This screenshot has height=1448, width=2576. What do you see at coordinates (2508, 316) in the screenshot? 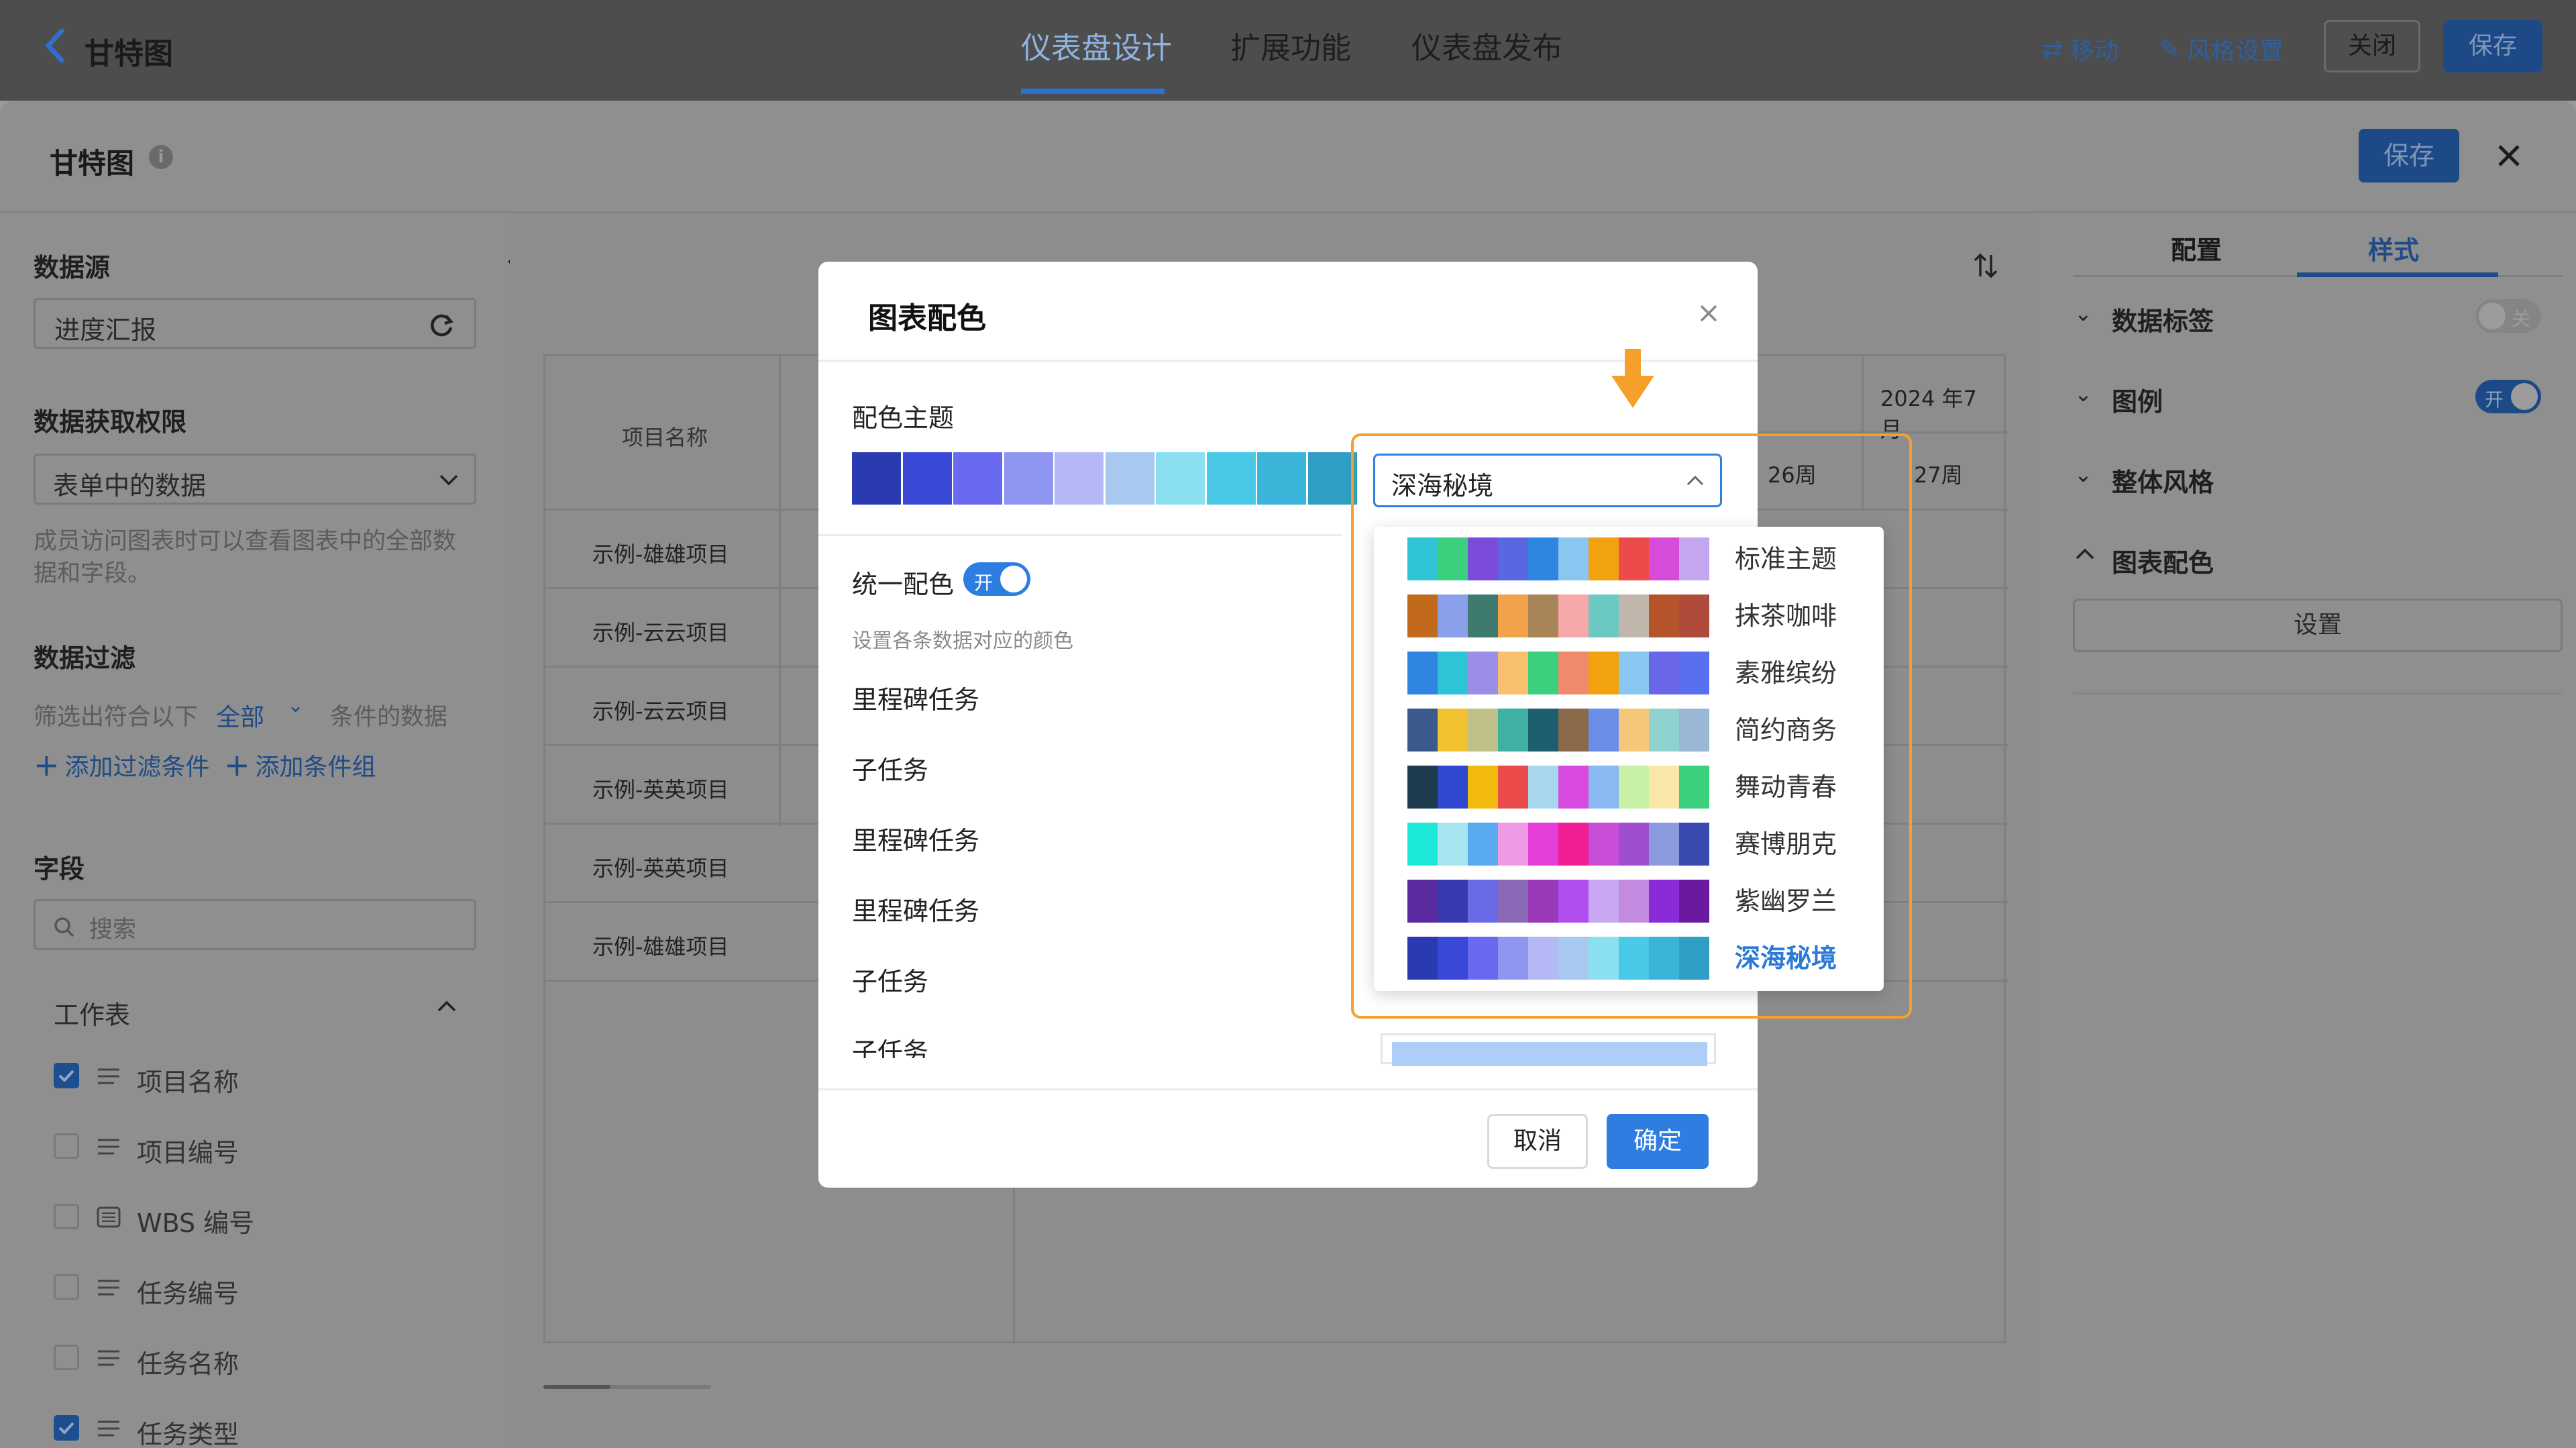
I see `data-label-toggle: 关` at bounding box center [2508, 316].